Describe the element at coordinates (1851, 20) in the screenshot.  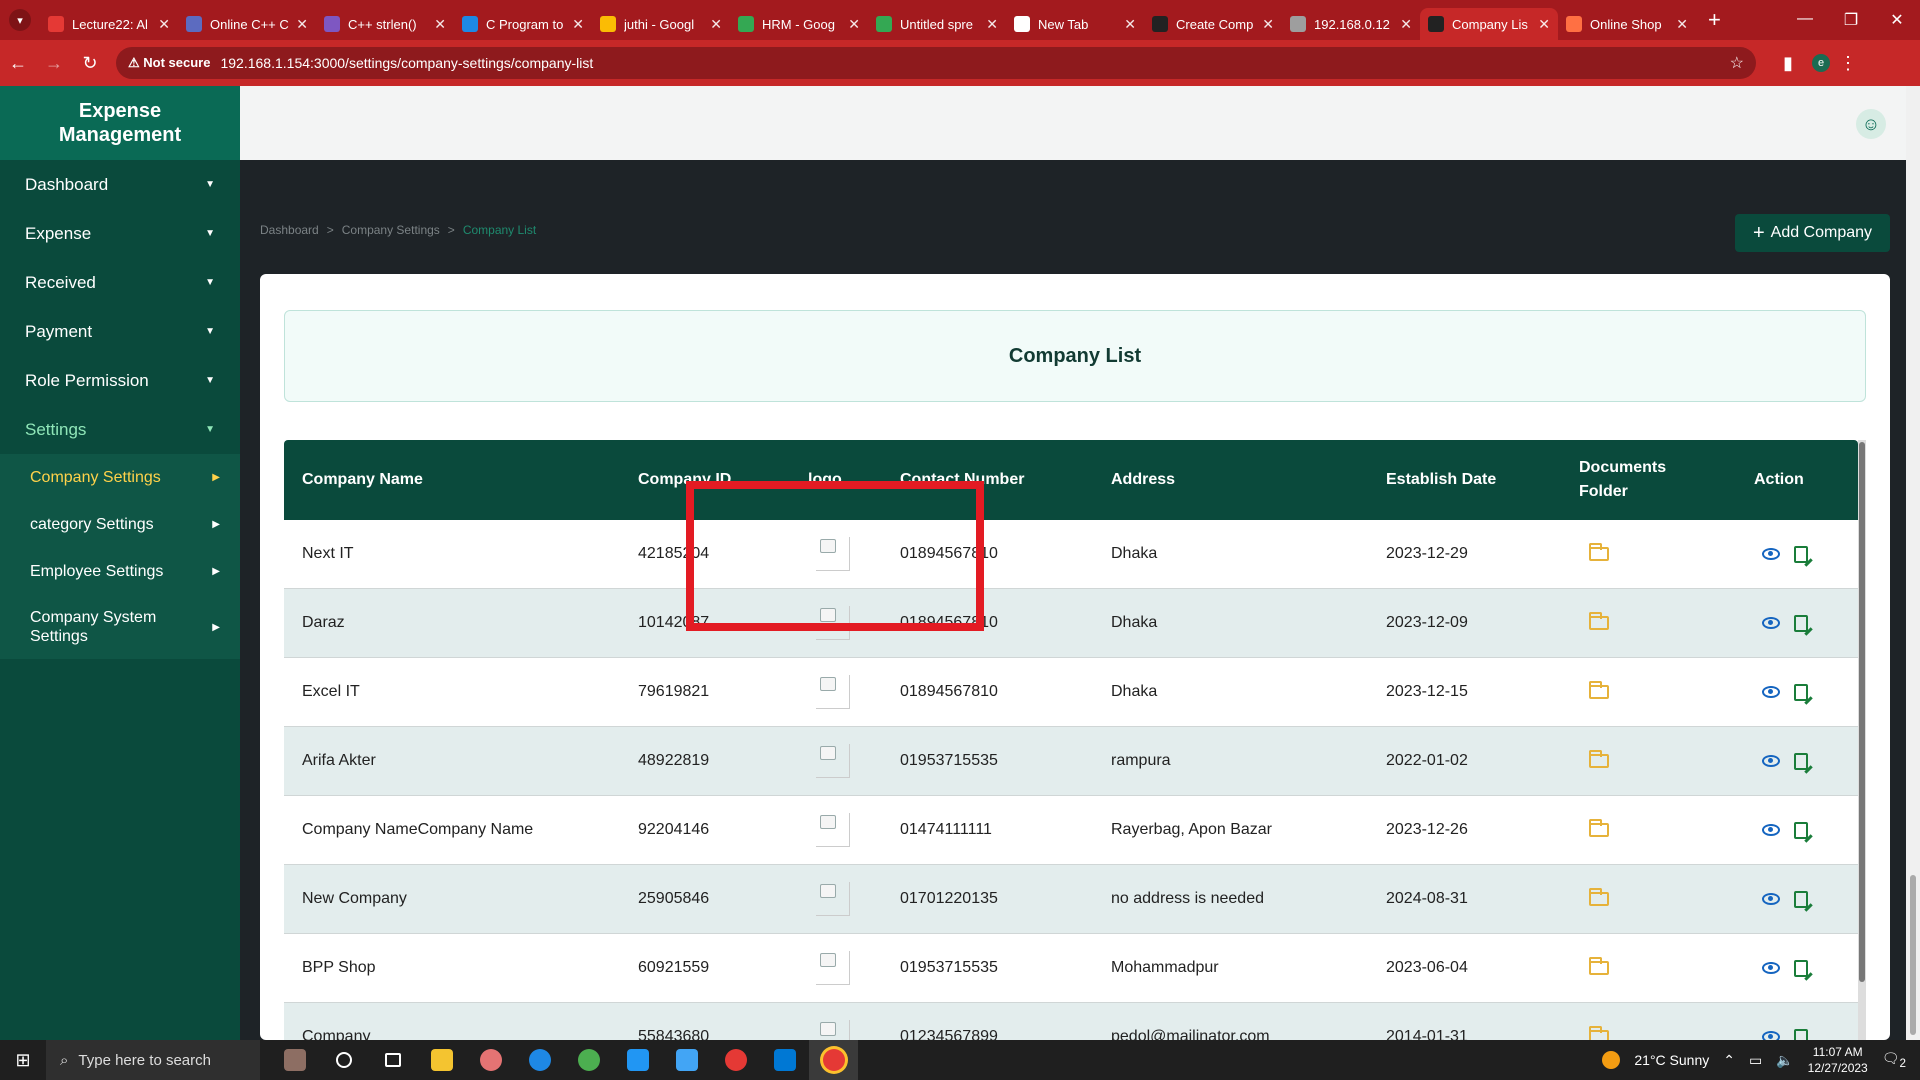
I see `restore-button: ❐` at that location.